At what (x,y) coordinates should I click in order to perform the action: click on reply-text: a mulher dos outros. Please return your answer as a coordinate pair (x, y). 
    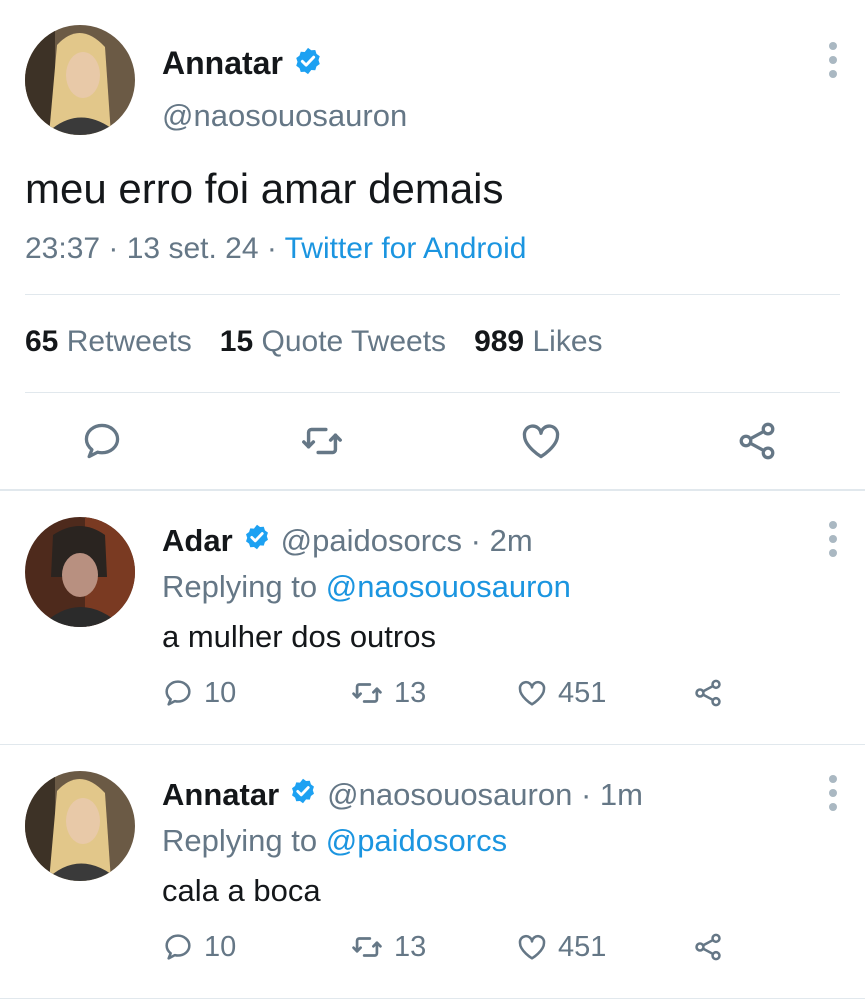
    Looking at the image, I should click on (299, 636).